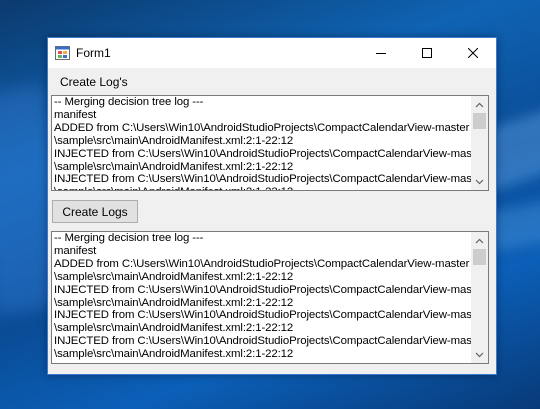  I want to click on maximize-button, so click(427, 53).